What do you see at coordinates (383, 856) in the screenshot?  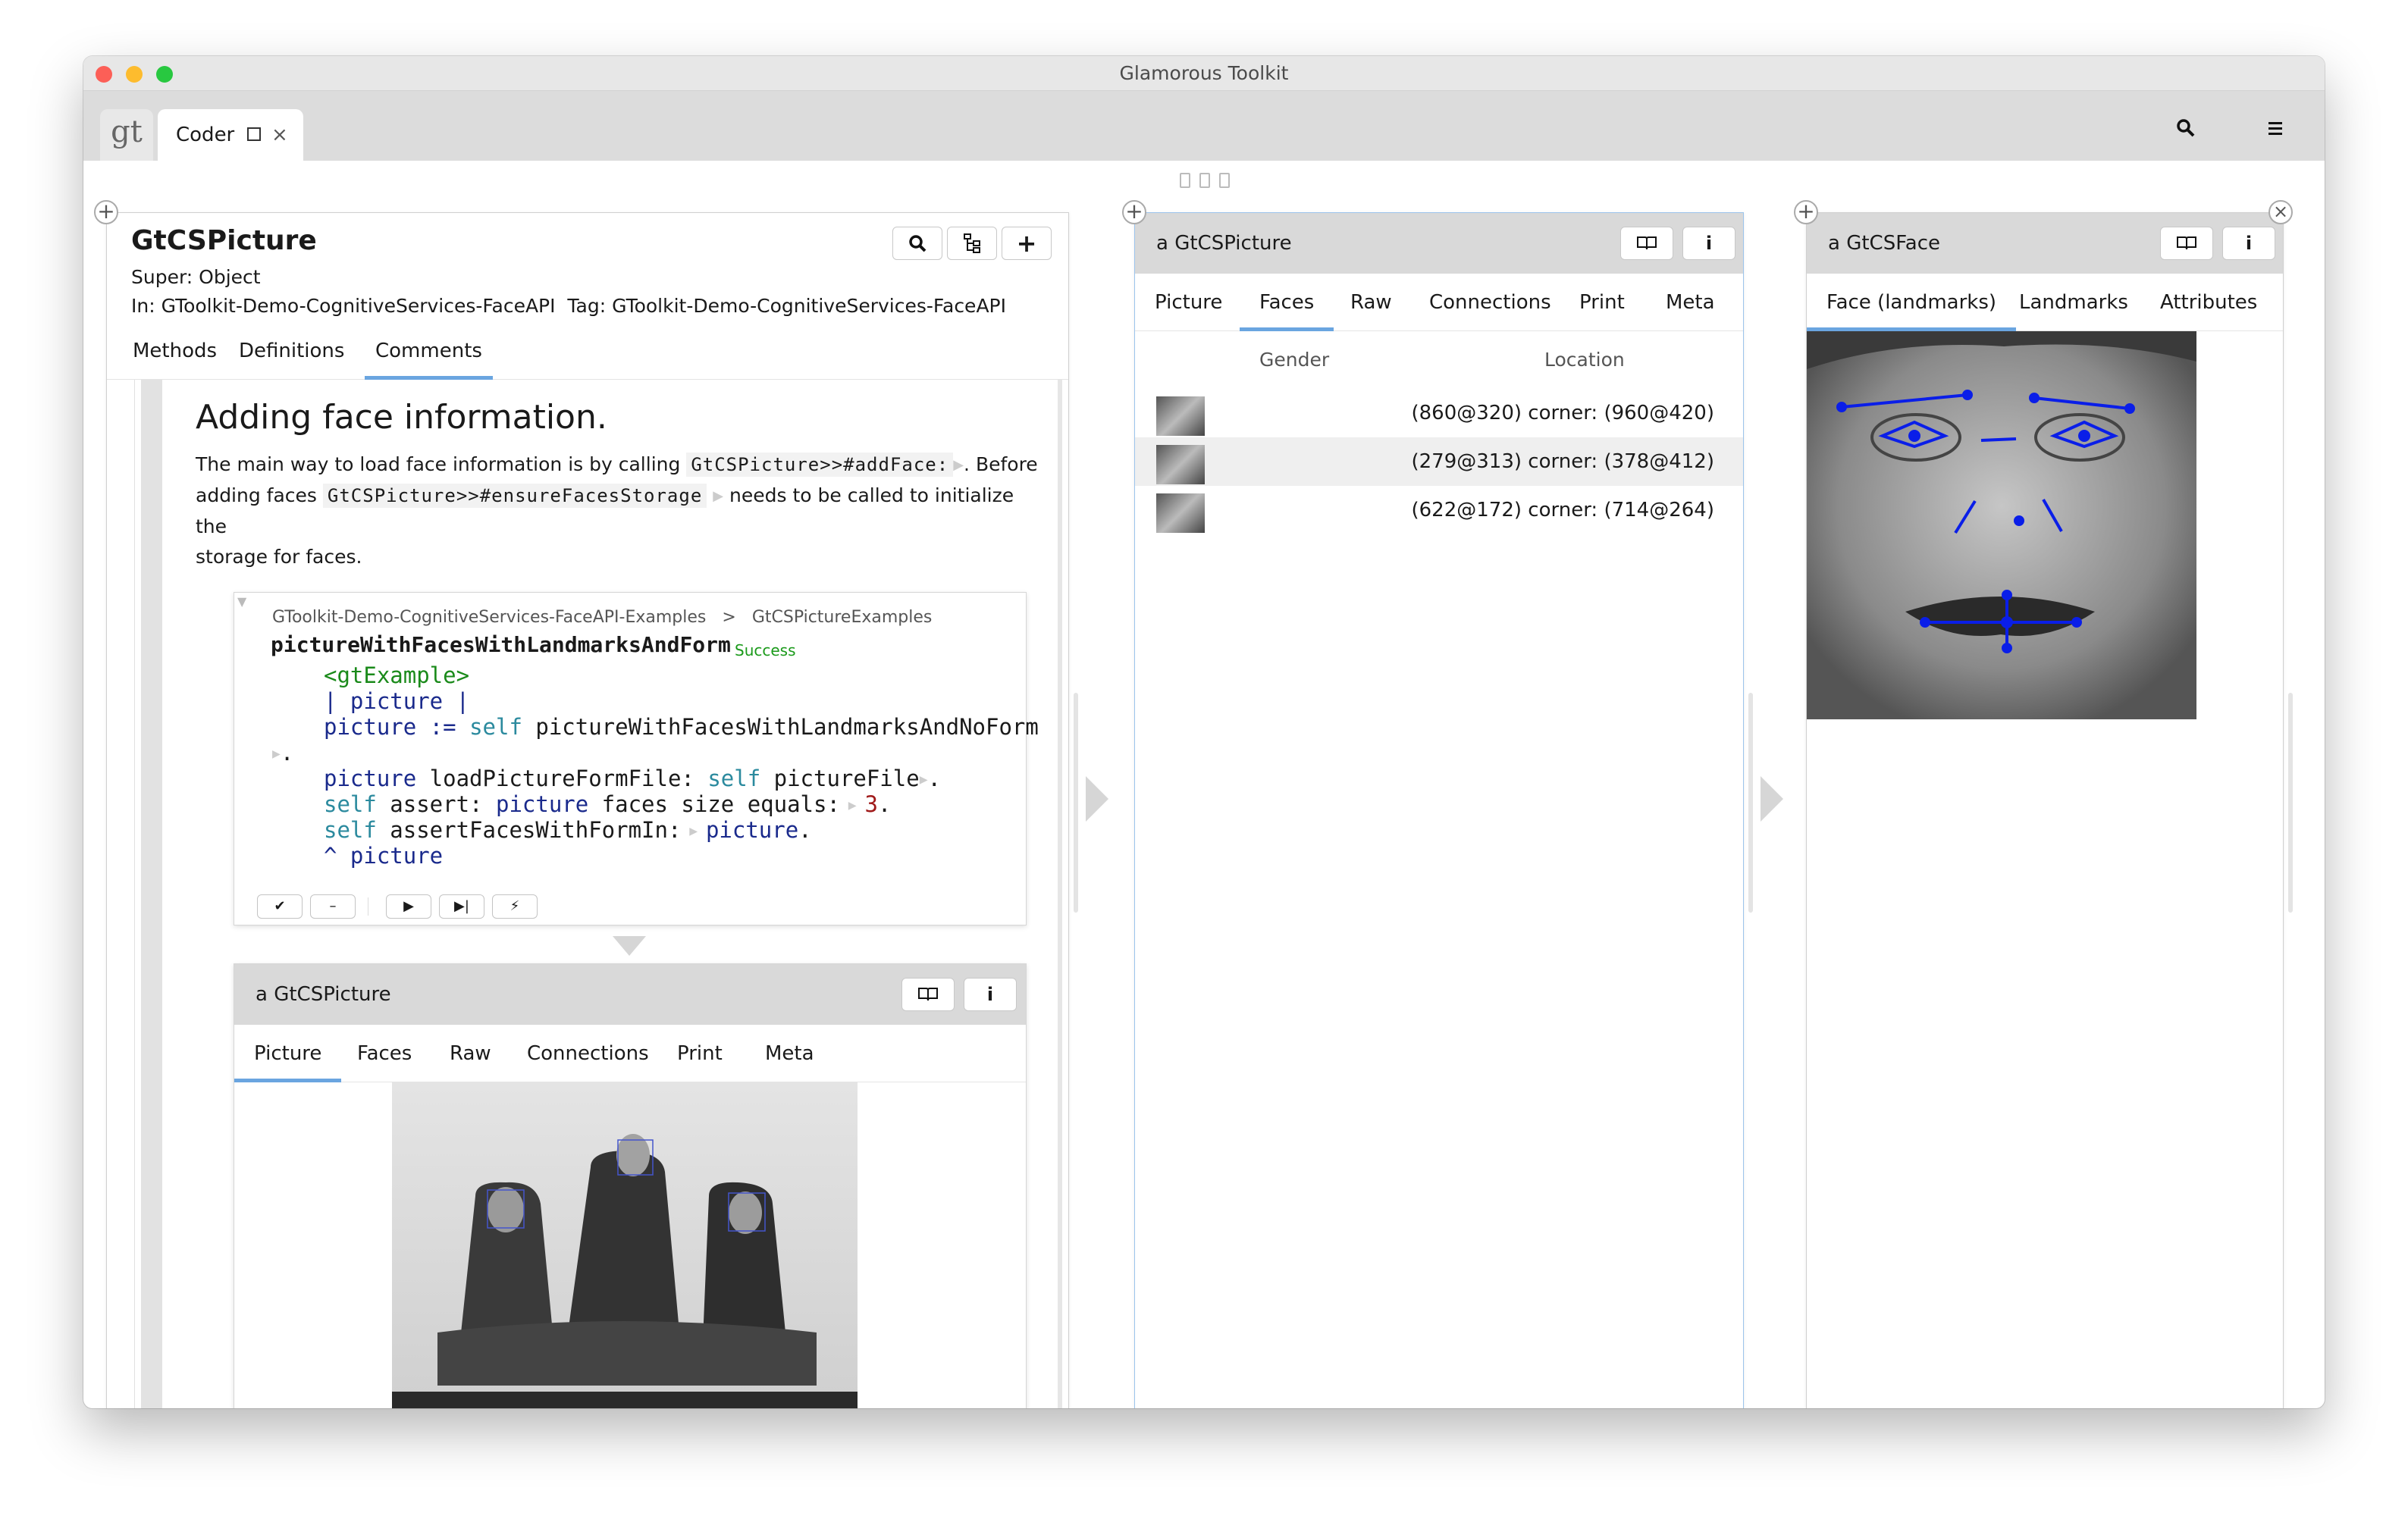 I see `code-line: ^ picture` at bounding box center [383, 856].